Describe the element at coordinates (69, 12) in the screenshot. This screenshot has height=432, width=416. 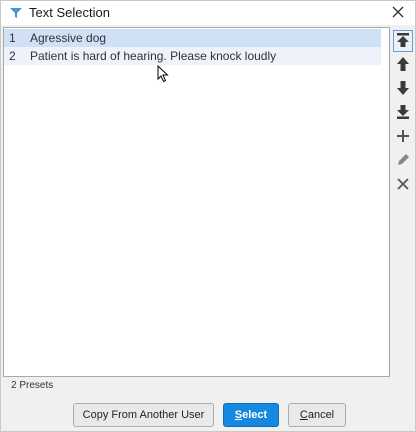
I see `window-title: Text Selection` at that location.